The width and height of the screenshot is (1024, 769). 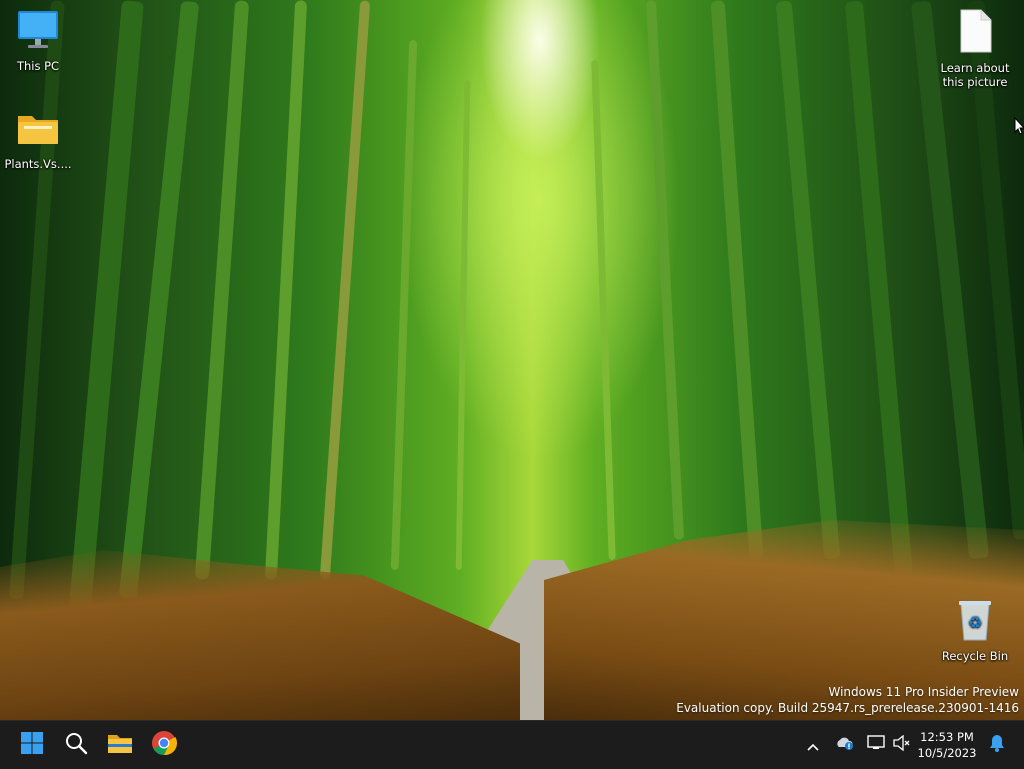 I want to click on start-button, so click(x=32, y=745).